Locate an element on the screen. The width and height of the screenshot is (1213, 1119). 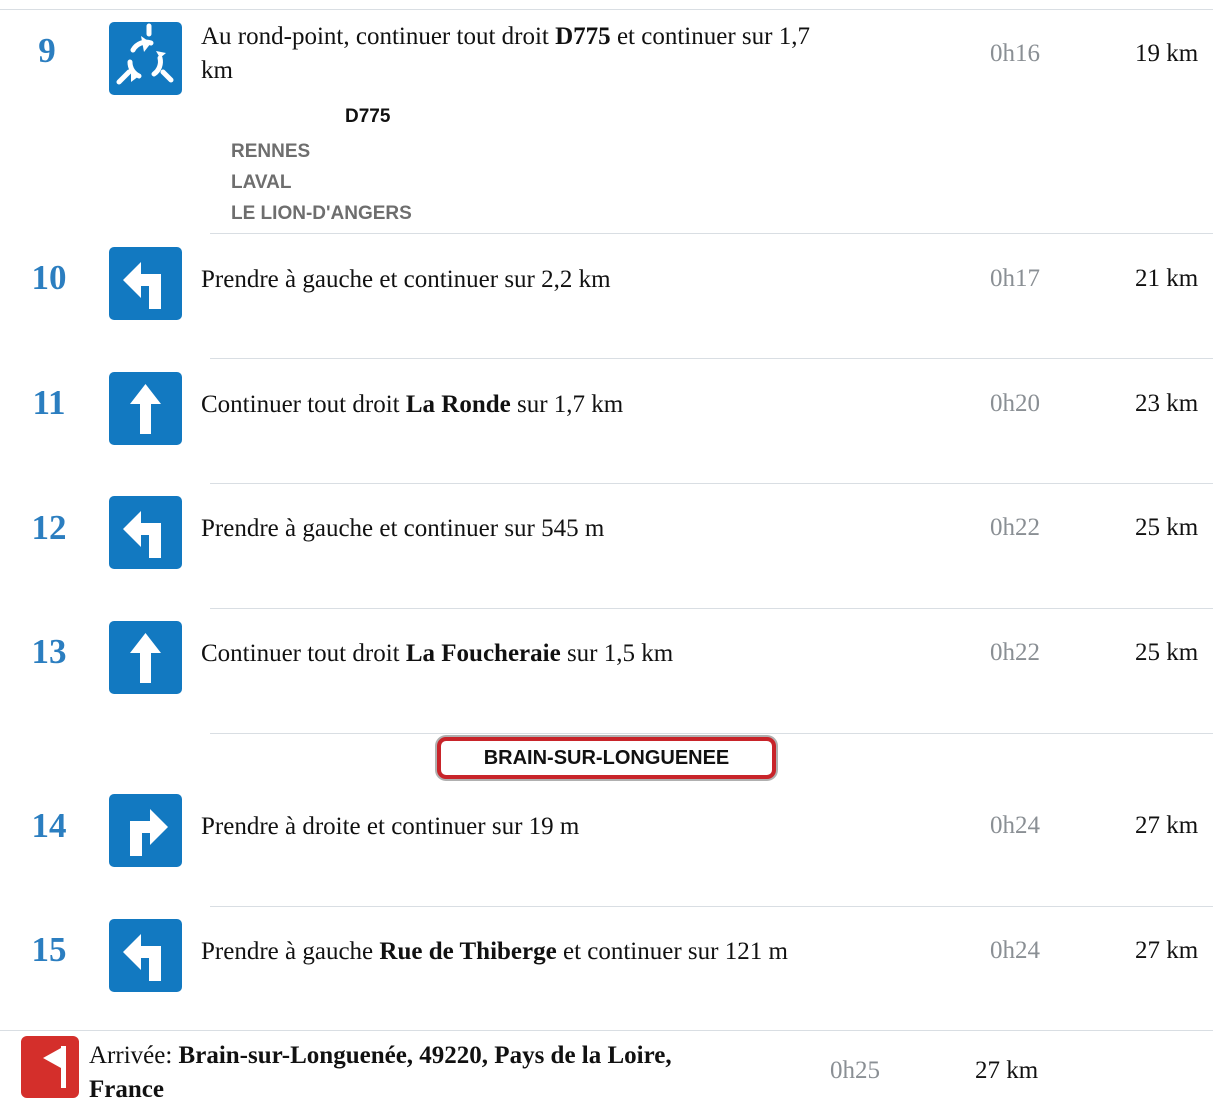
arrival-label: Arrivée: is located at coordinates (134, 1055).